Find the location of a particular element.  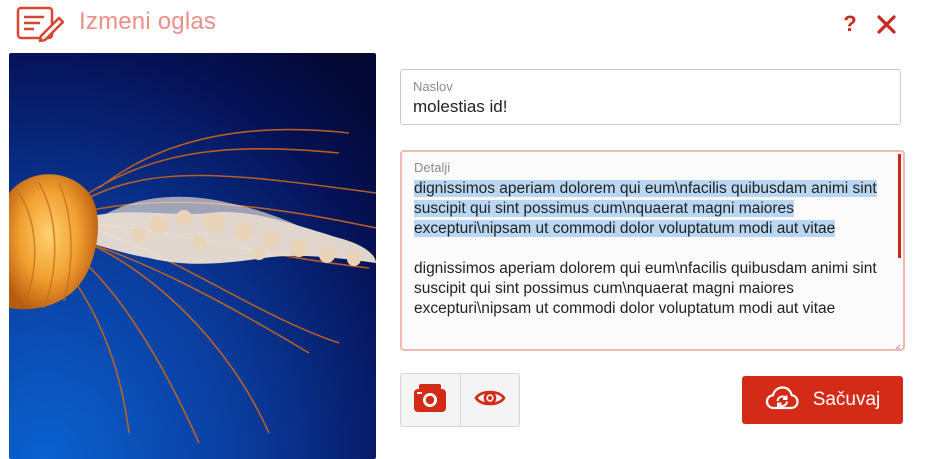

title-input is located at coordinates (648, 107).